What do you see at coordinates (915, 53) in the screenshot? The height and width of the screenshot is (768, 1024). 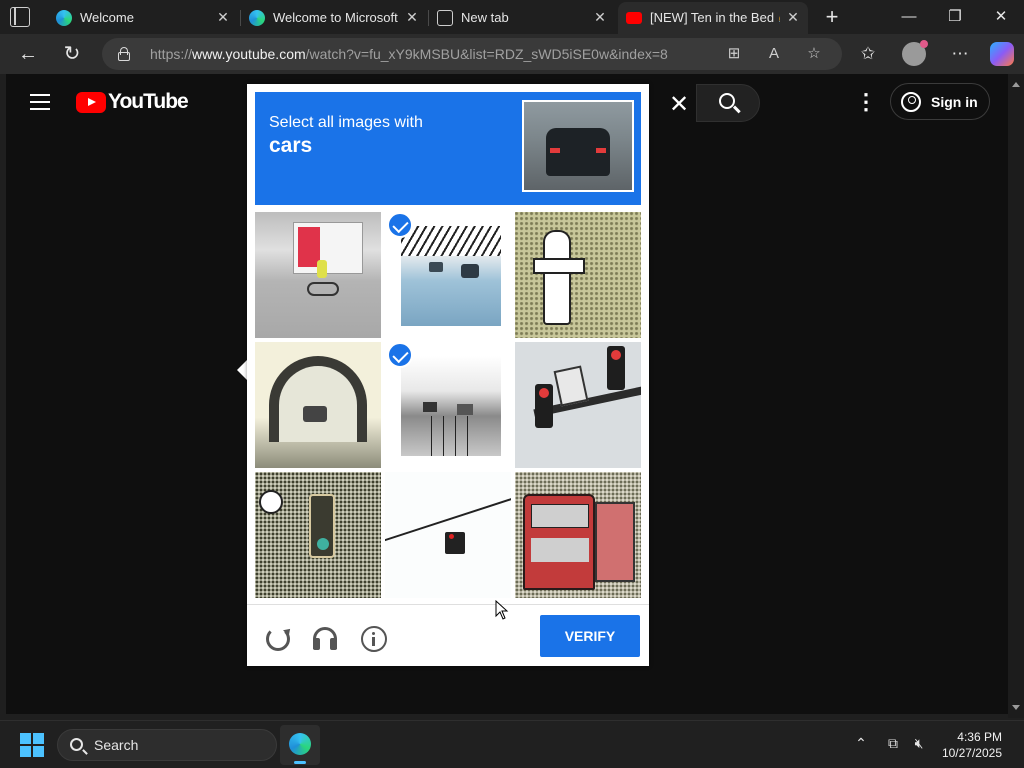 I see `profile-avatar` at bounding box center [915, 53].